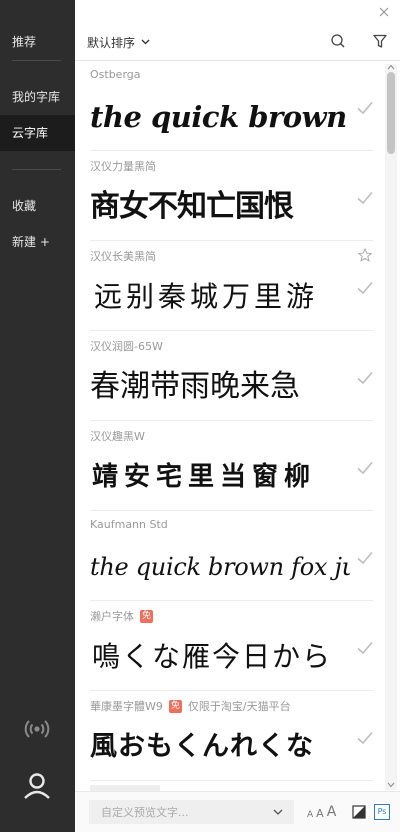  I want to click on font-list-item: 汉仪力量黑简 商女不知亡国恨, so click(230, 196).